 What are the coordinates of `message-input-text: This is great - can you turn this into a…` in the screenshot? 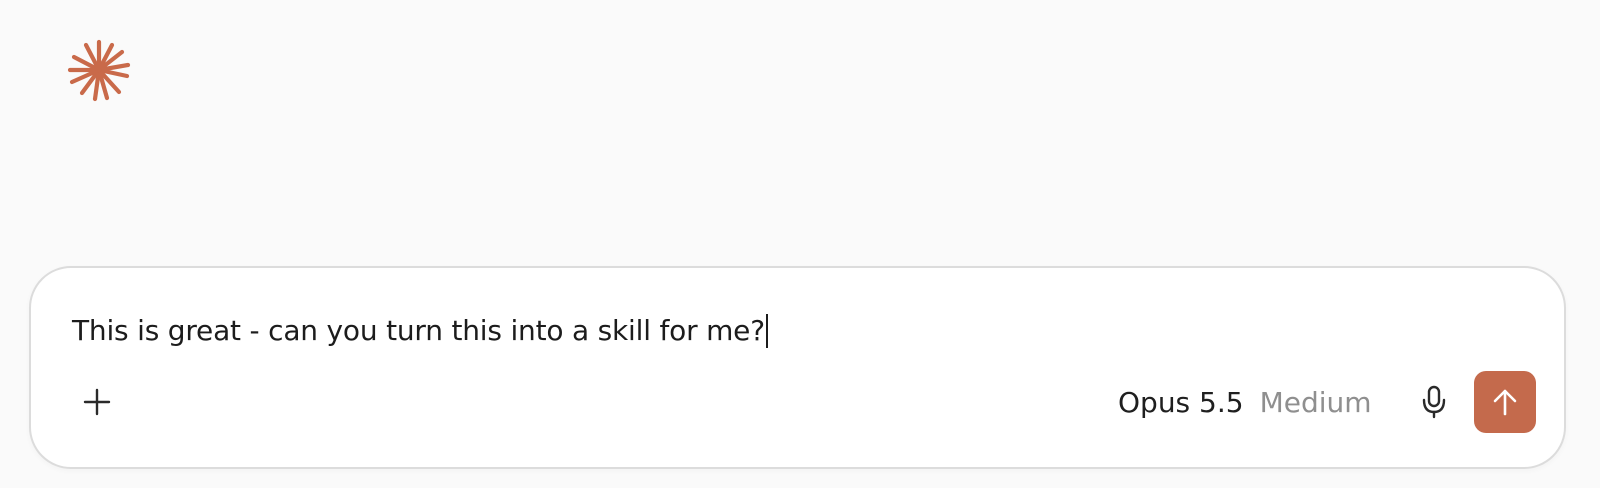 It's located at (418, 330).